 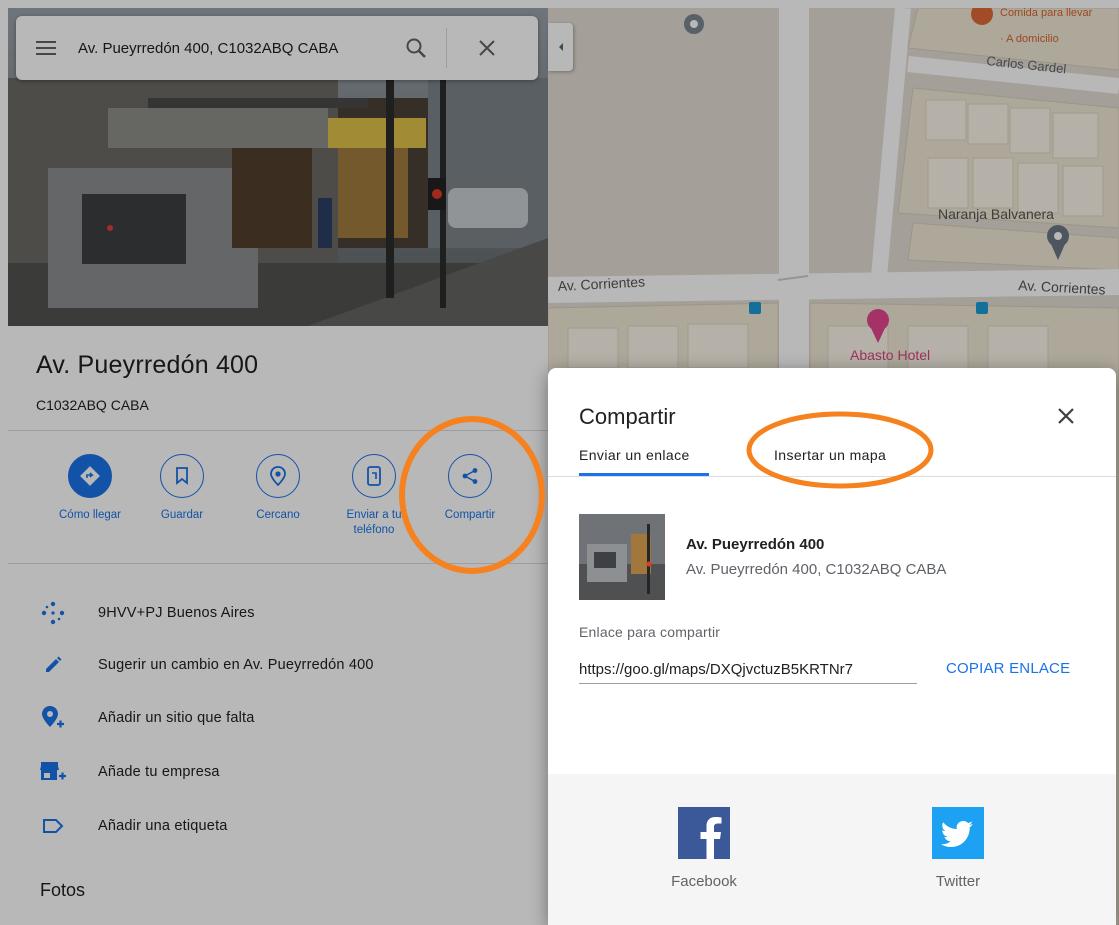 I want to click on preview-place-name: Av. Pueyrredón 400, so click(x=755, y=544).